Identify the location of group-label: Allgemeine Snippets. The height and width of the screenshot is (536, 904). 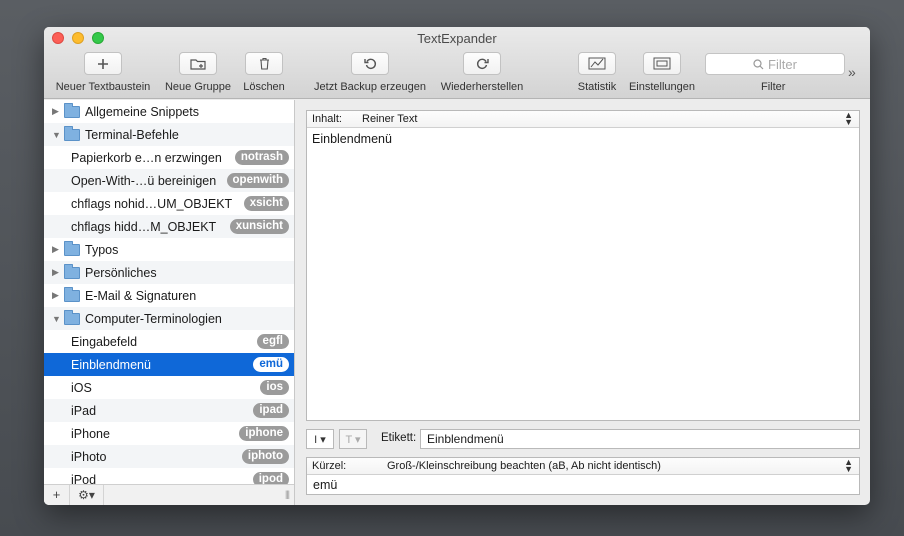
(142, 111).